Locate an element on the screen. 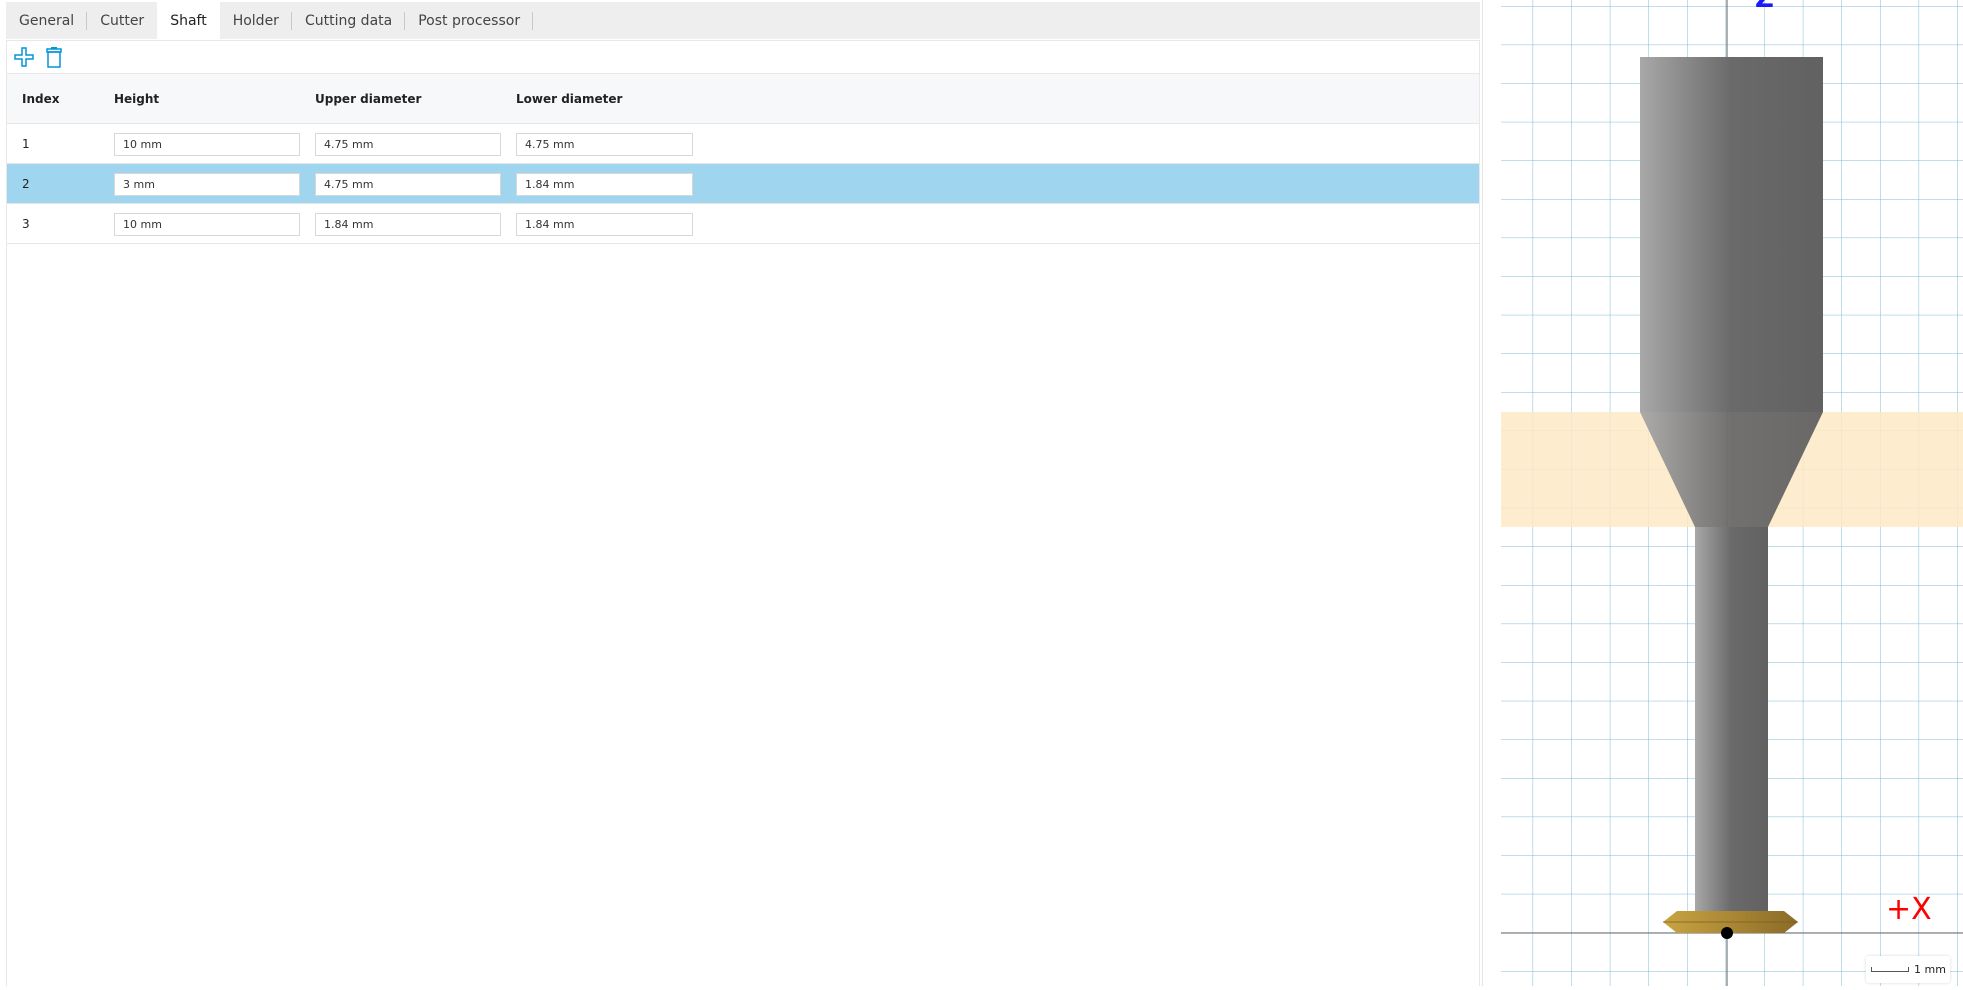  table-row: 2 is located at coordinates (743, 184).